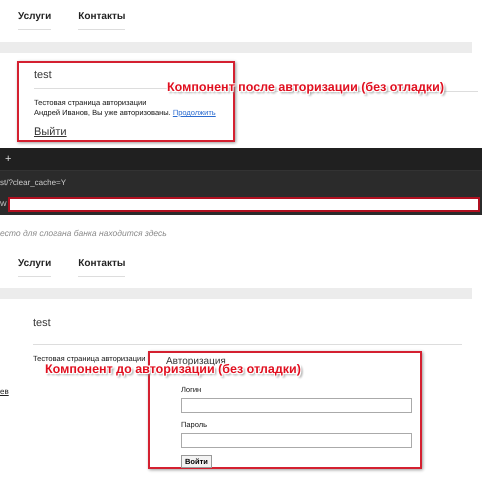  Describe the element at coordinates (133, 132) in the screenshot. I see `logout-link: Выйти` at that location.